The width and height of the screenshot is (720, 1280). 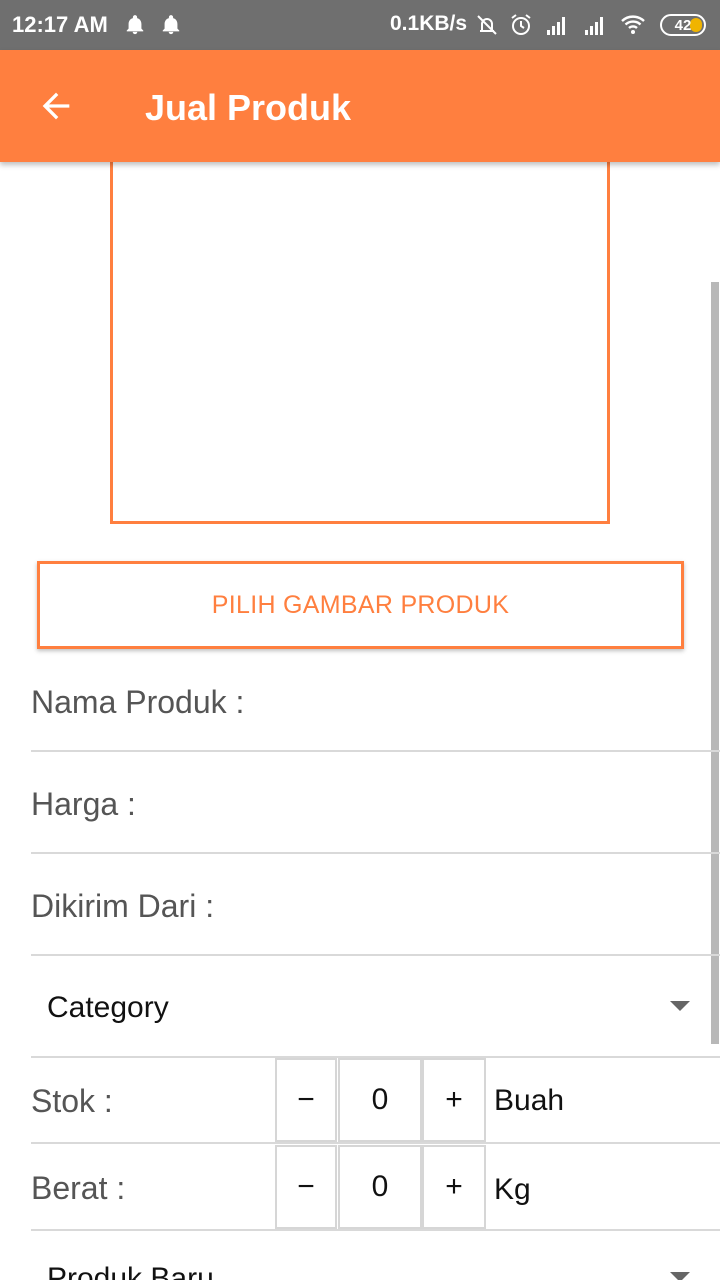 I want to click on product-name-label: Nama Produk :, so click(x=138, y=702).